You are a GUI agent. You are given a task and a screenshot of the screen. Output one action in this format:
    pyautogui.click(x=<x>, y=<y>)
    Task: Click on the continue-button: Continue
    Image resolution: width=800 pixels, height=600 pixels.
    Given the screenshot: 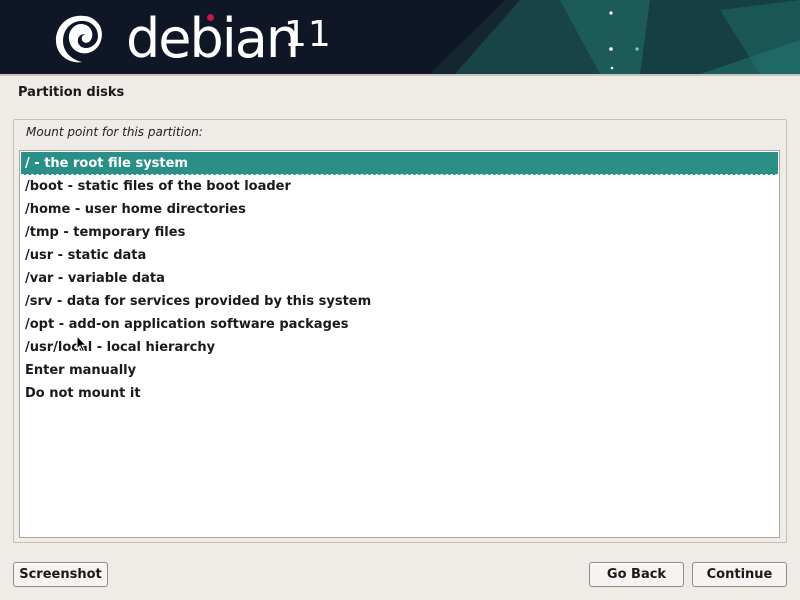 What is the action you would take?
    pyautogui.click(x=739, y=574)
    